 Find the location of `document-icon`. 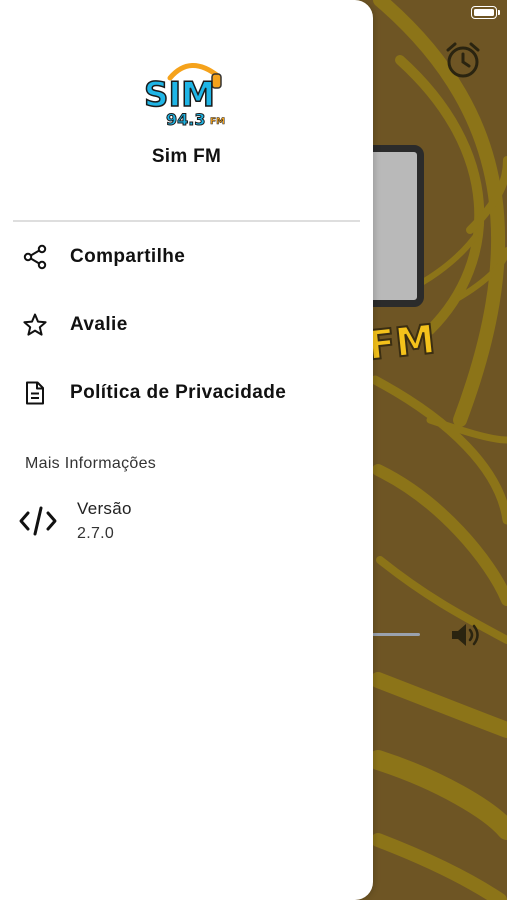

document-icon is located at coordinates (35, 393).